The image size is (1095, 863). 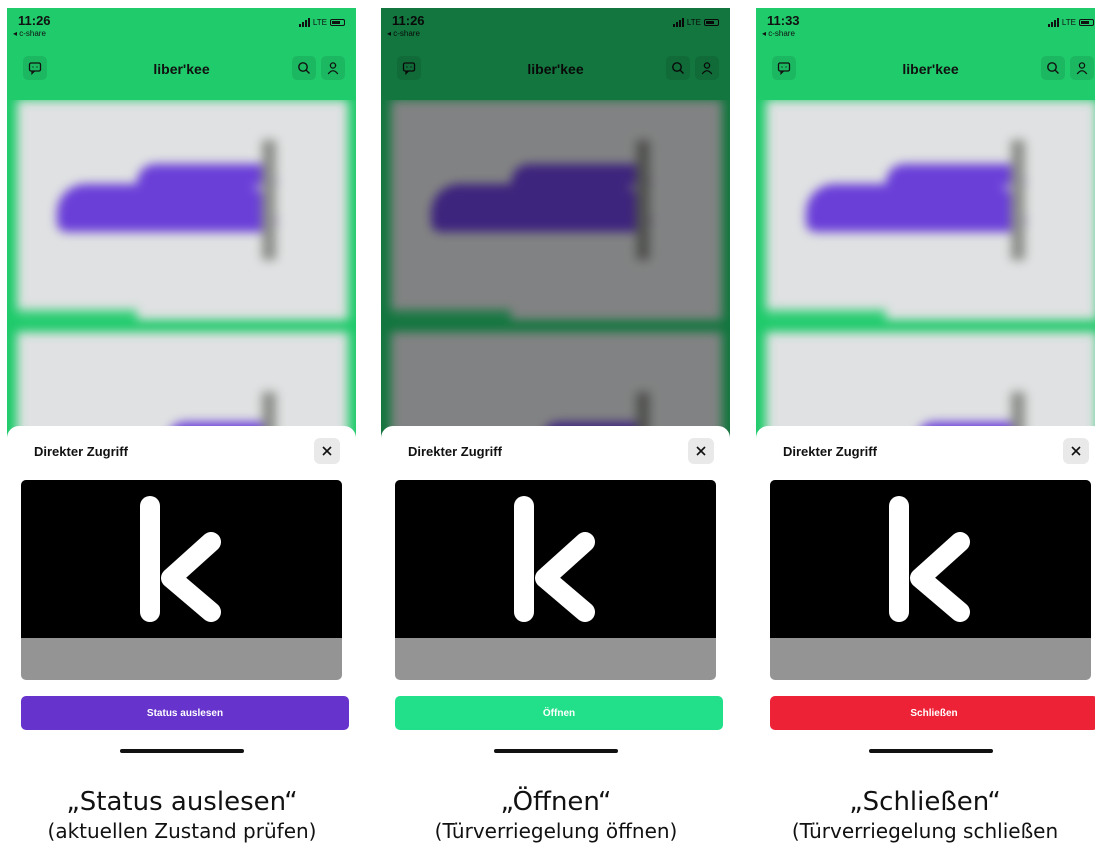 What do you see at coordinates (783, 20) in the screenshot?
I see `status-time: 11:33` at bounding box center [783, 20].